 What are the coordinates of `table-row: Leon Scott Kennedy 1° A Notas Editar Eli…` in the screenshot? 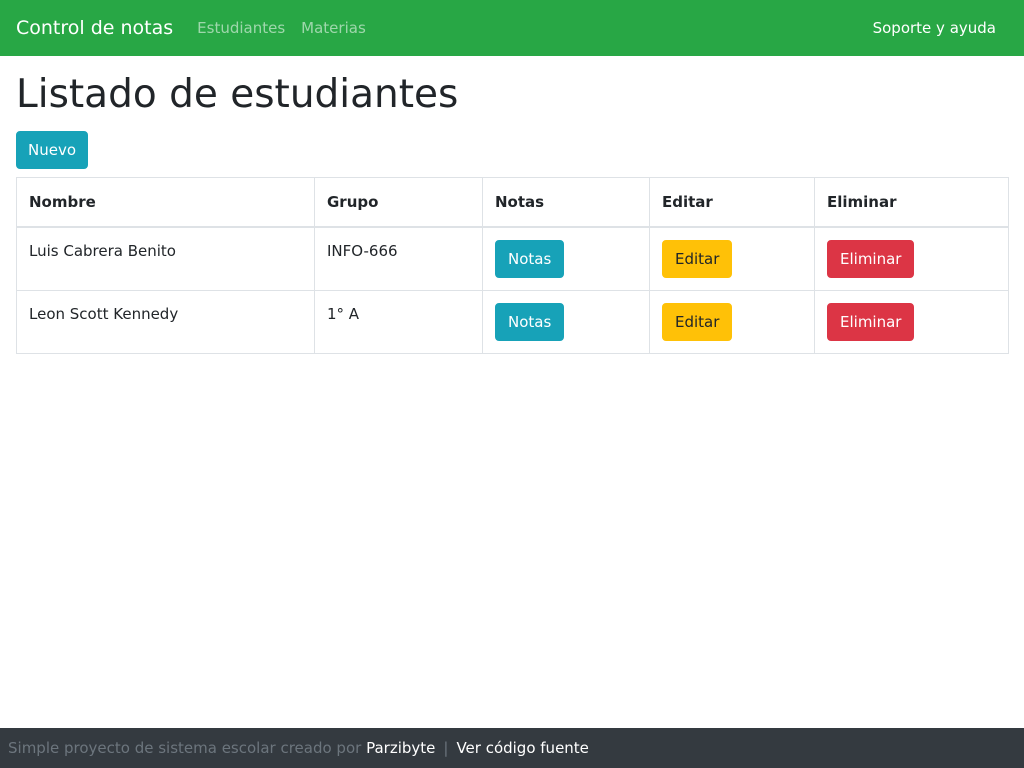 It's located at (512, 321).